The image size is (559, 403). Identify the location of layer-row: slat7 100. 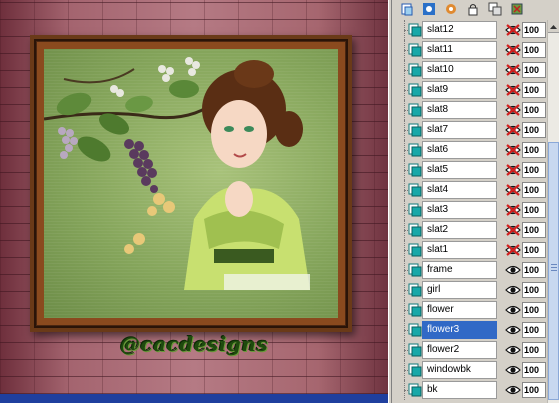
(469, 130).